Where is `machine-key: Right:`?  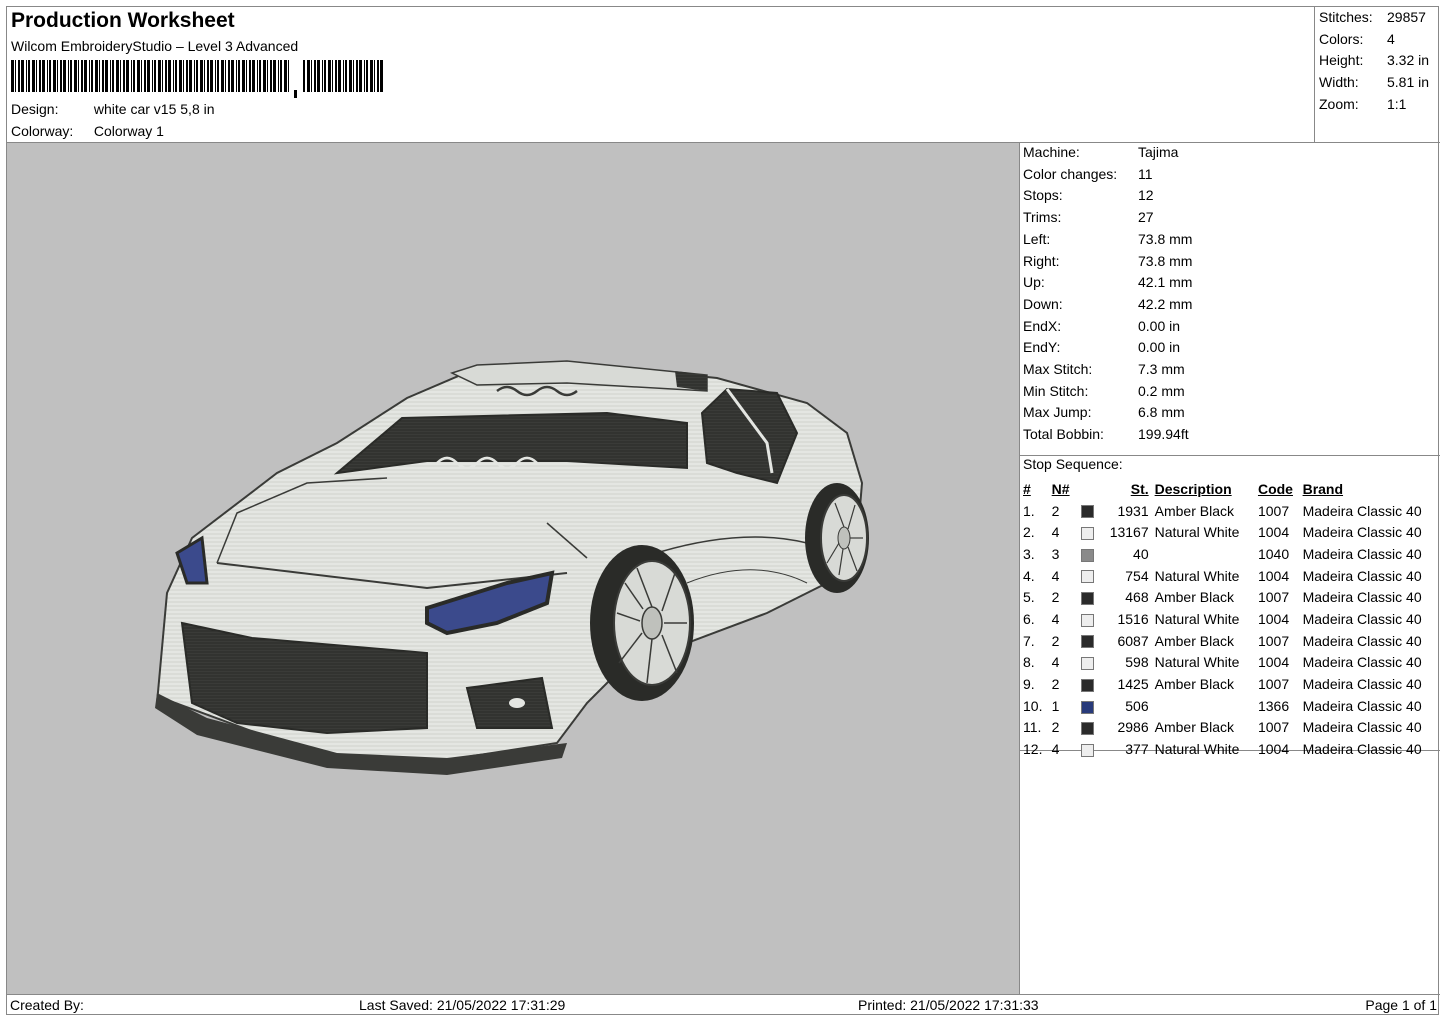 machine-key: Right: is located at coordinates (1041, 260).